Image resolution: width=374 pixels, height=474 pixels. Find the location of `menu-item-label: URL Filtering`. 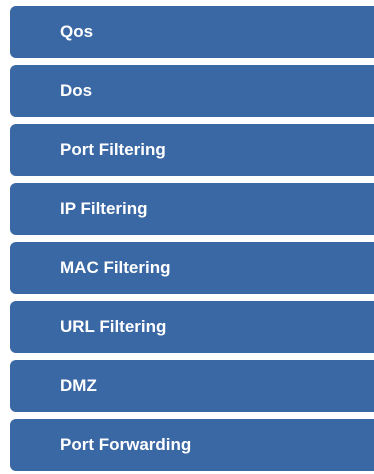

menu-item-label: URL Filtering is located at coordinates (113, 326).